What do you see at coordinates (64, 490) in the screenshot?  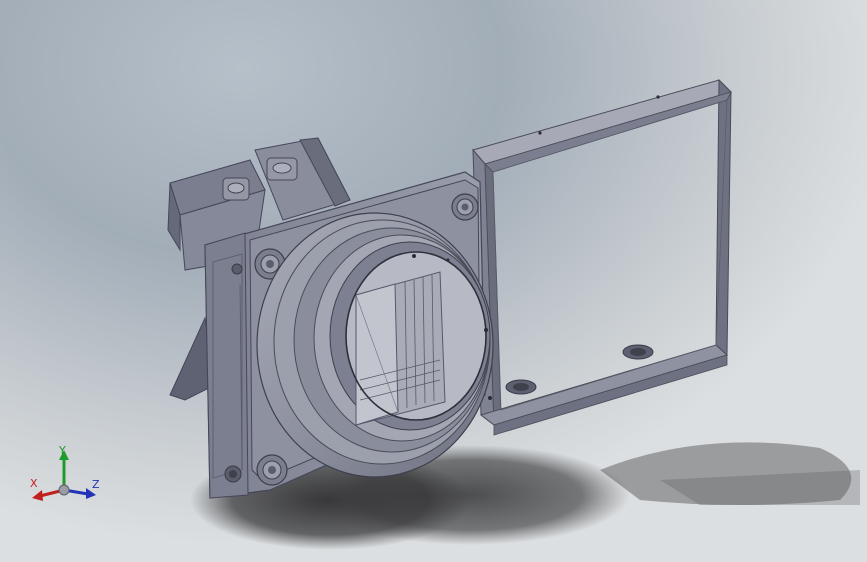 I see `triad-origin` at bounding box center [64, 490].